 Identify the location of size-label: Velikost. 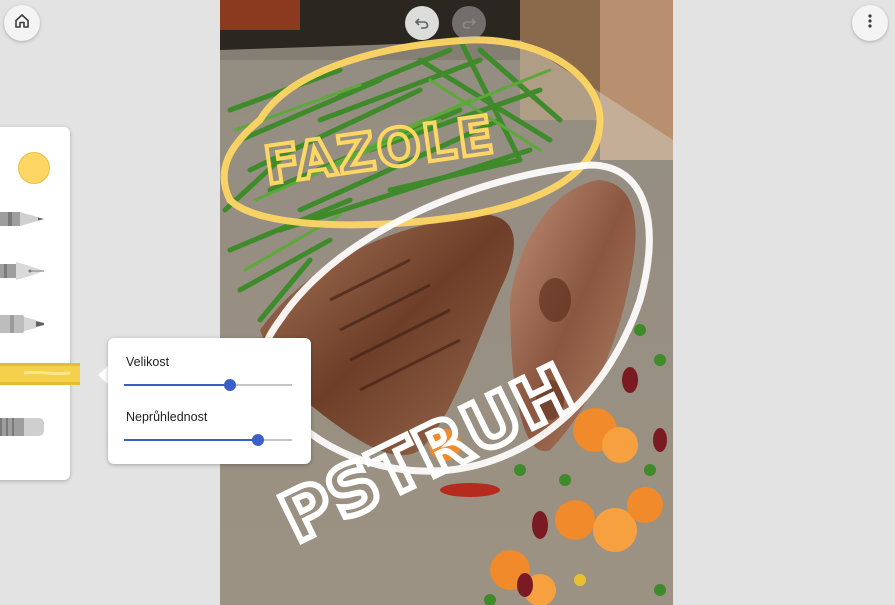
(148, 362).